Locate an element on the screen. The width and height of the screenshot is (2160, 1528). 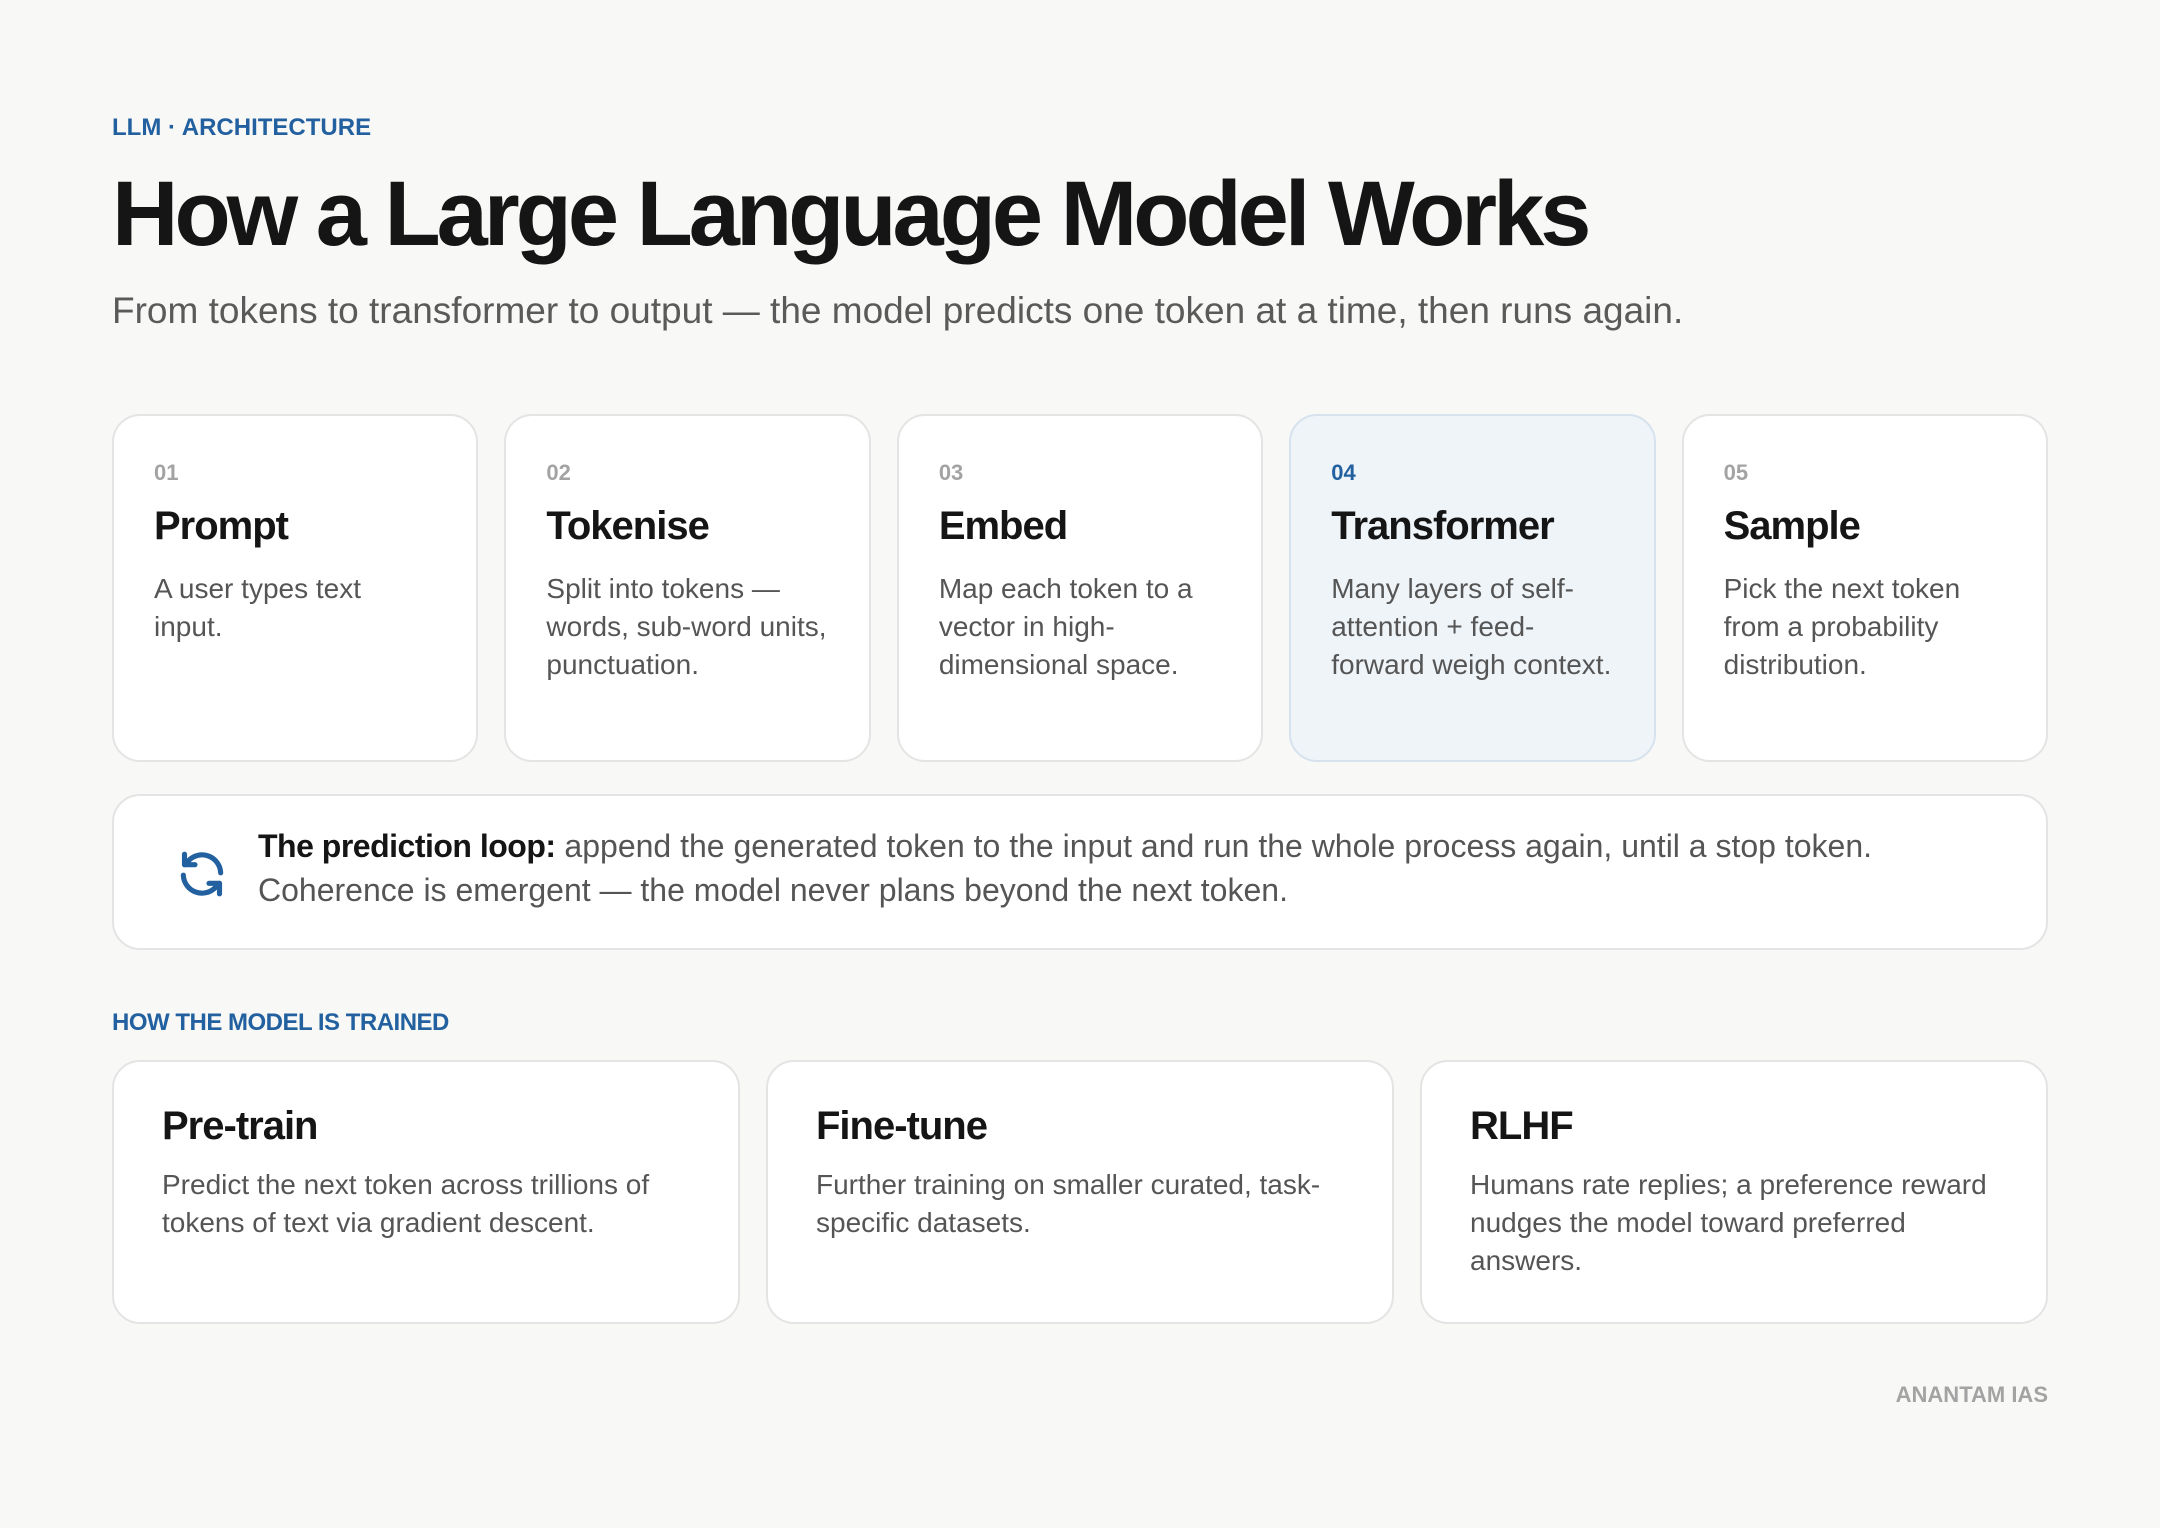
training-section-label: HOW THE MODEL IS TRAINED is located at coordinates (280, 1022).